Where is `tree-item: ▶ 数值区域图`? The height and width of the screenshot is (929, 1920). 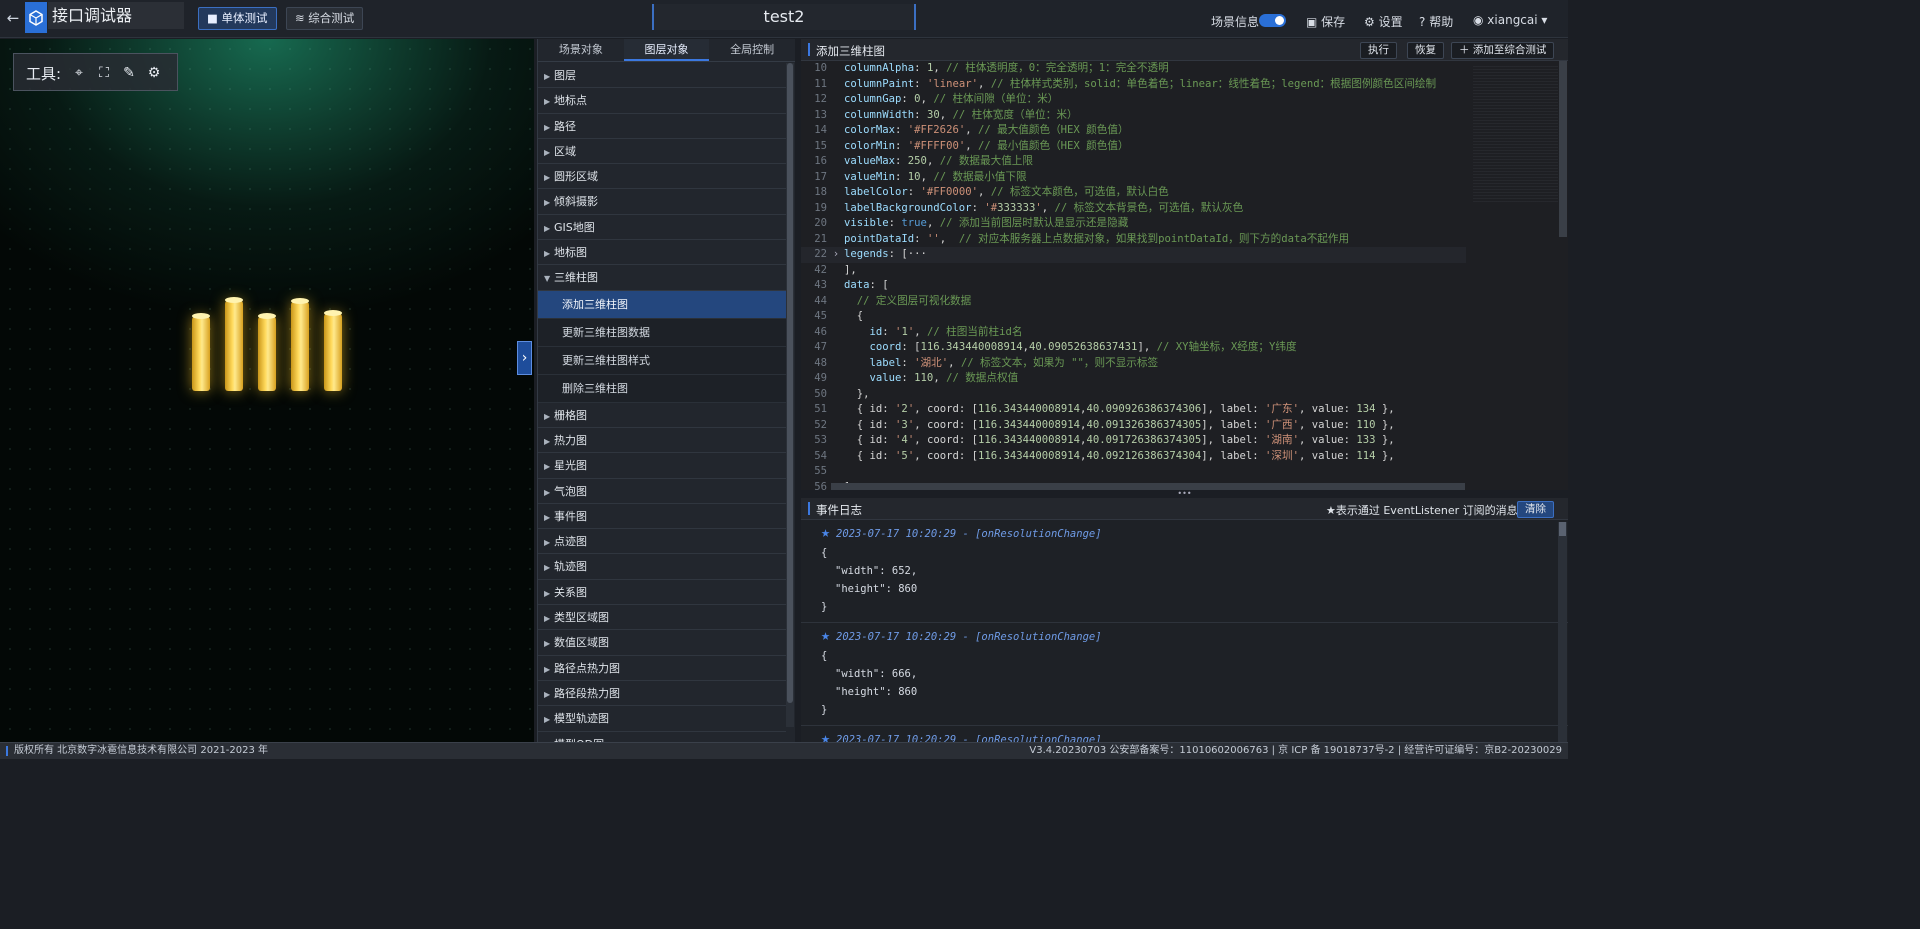
tree-item: ▶ 数值区域图 is located at coordinates (662, 643).